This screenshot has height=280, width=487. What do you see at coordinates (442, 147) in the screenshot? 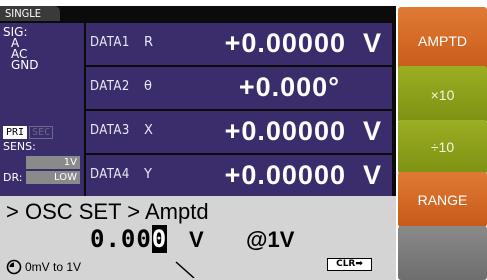
I see `softkey-divide-10: ÷10` at bounding box center [442, 147].